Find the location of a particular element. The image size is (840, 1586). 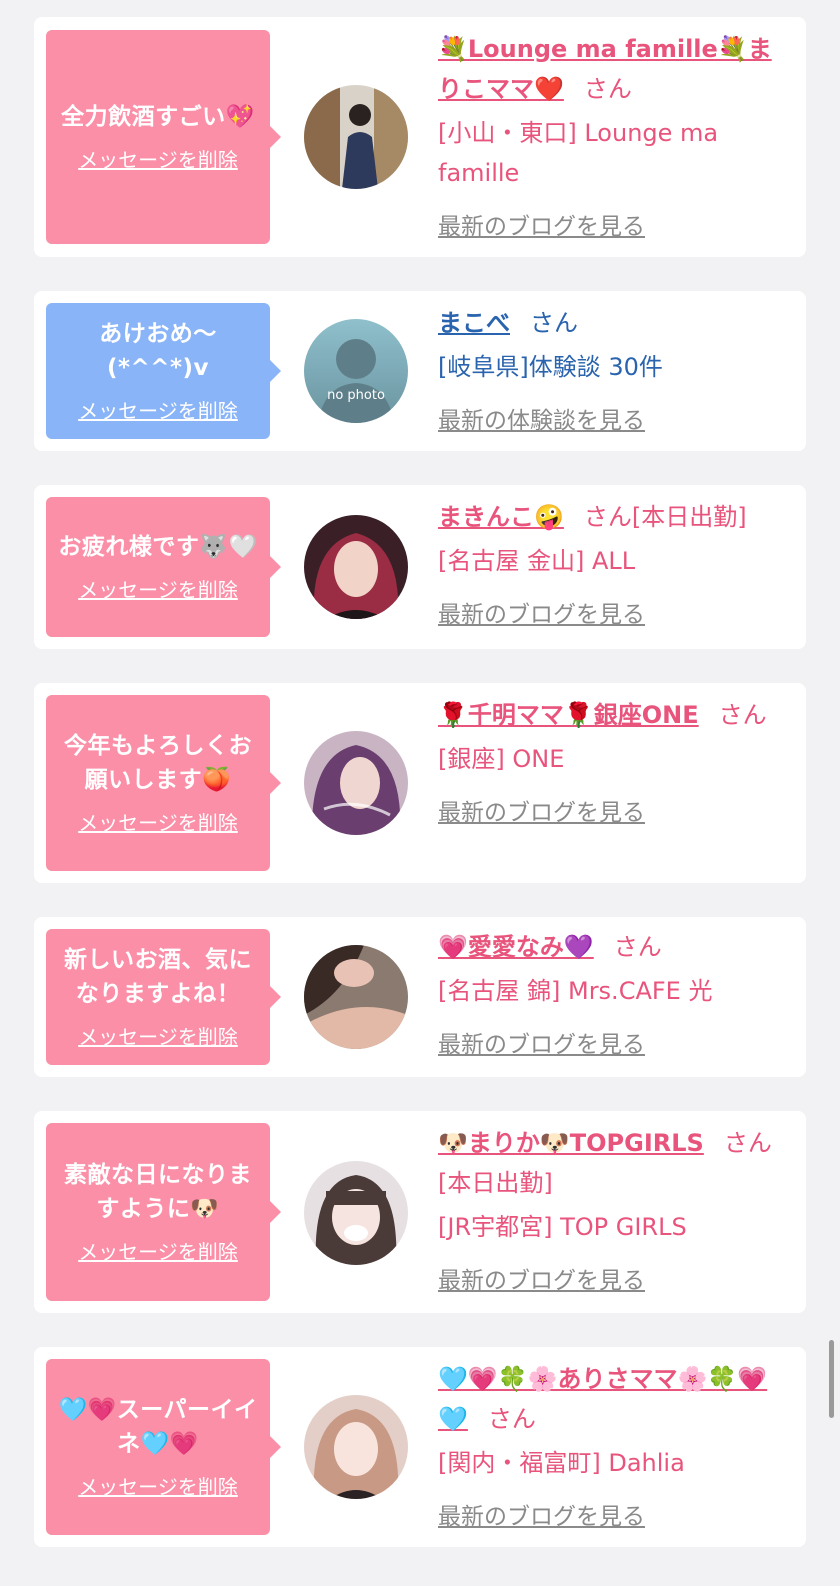

message-text: 全力飲酒すごい💖 is located at coordinates (158, 116).